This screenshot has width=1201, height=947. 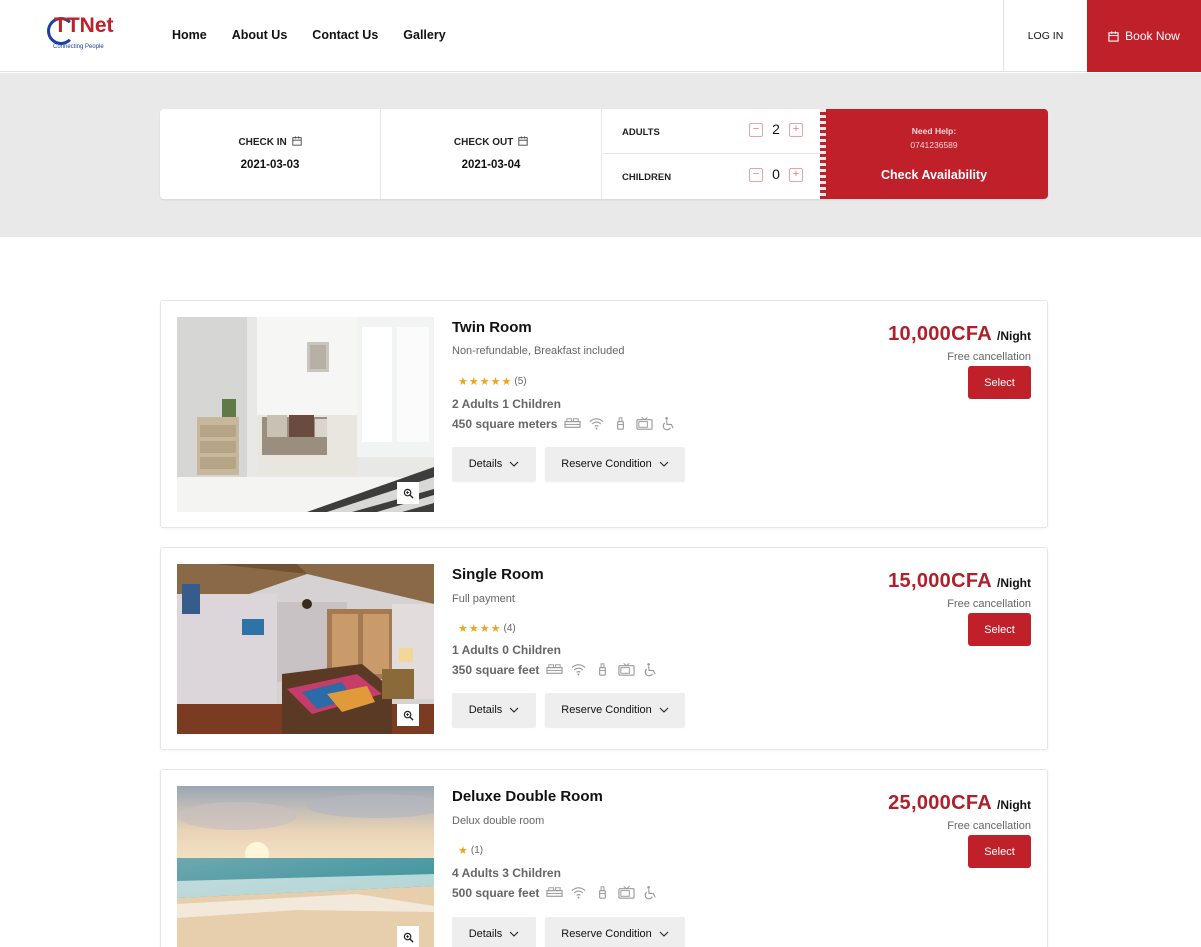 I want to click on book-now-button: Book Now, so click(x=1144, y=36).